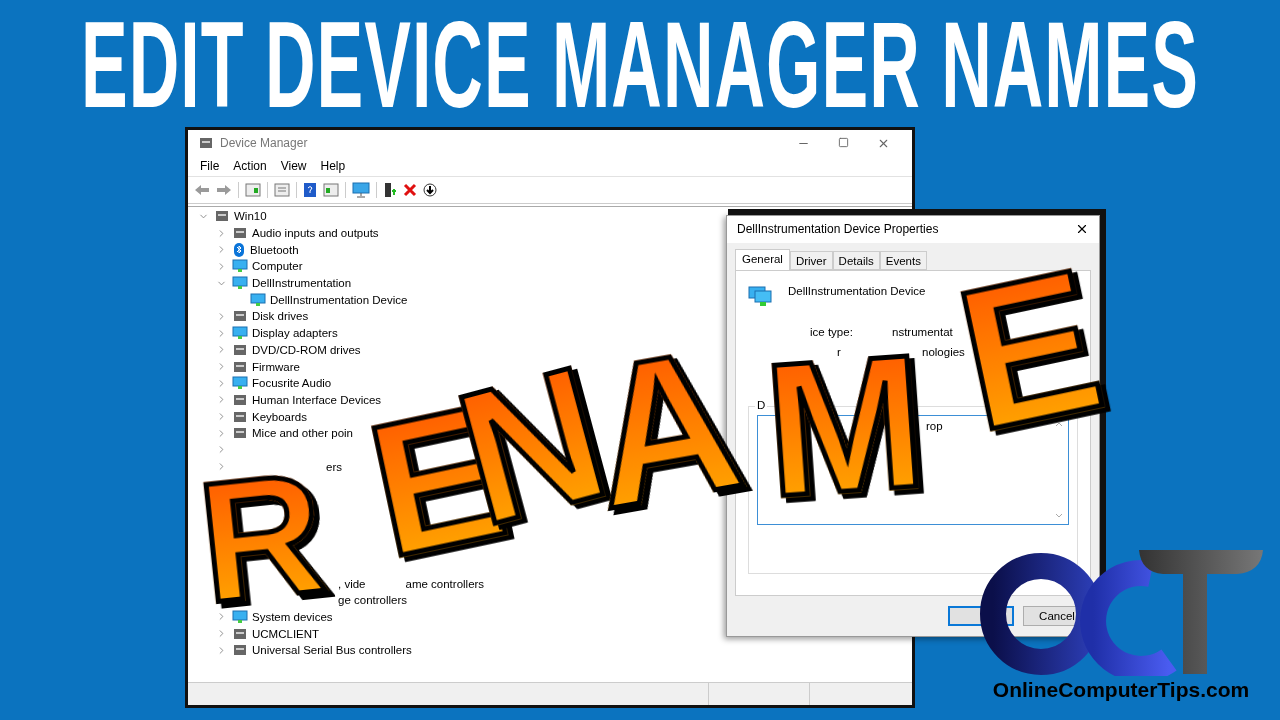  Describe the element at coordinates (838, 229) in the screenshot. I see `dialog-title: DellInstrumentation Device Properties` at that location.